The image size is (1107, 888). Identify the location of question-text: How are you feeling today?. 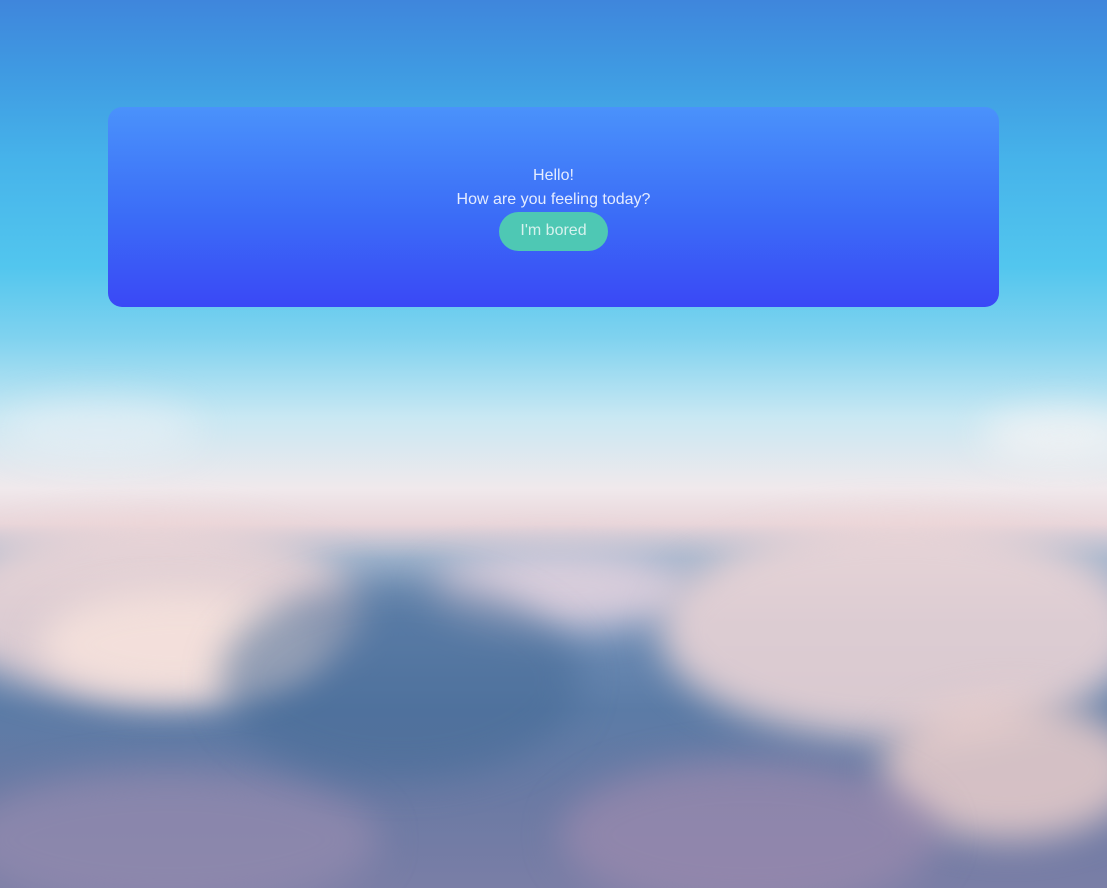
(553, 199).